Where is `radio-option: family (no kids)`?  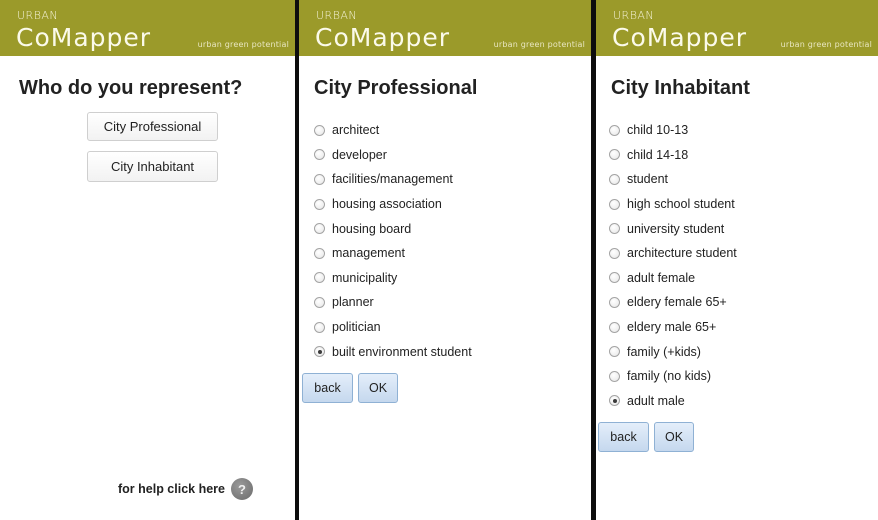
radio-option: family (no kids) is located at coordinates (673, 376).